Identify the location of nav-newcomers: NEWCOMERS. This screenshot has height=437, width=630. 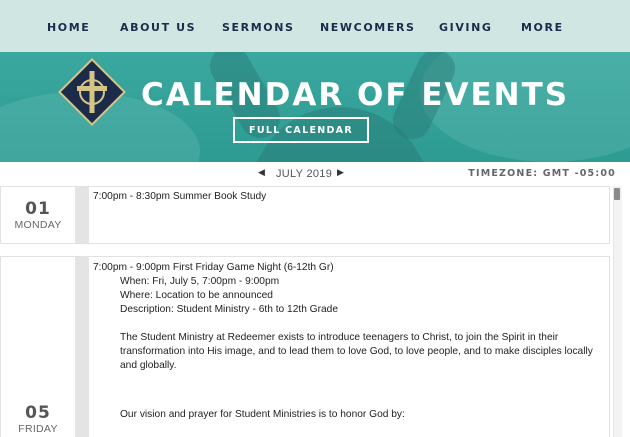
(368, 27).